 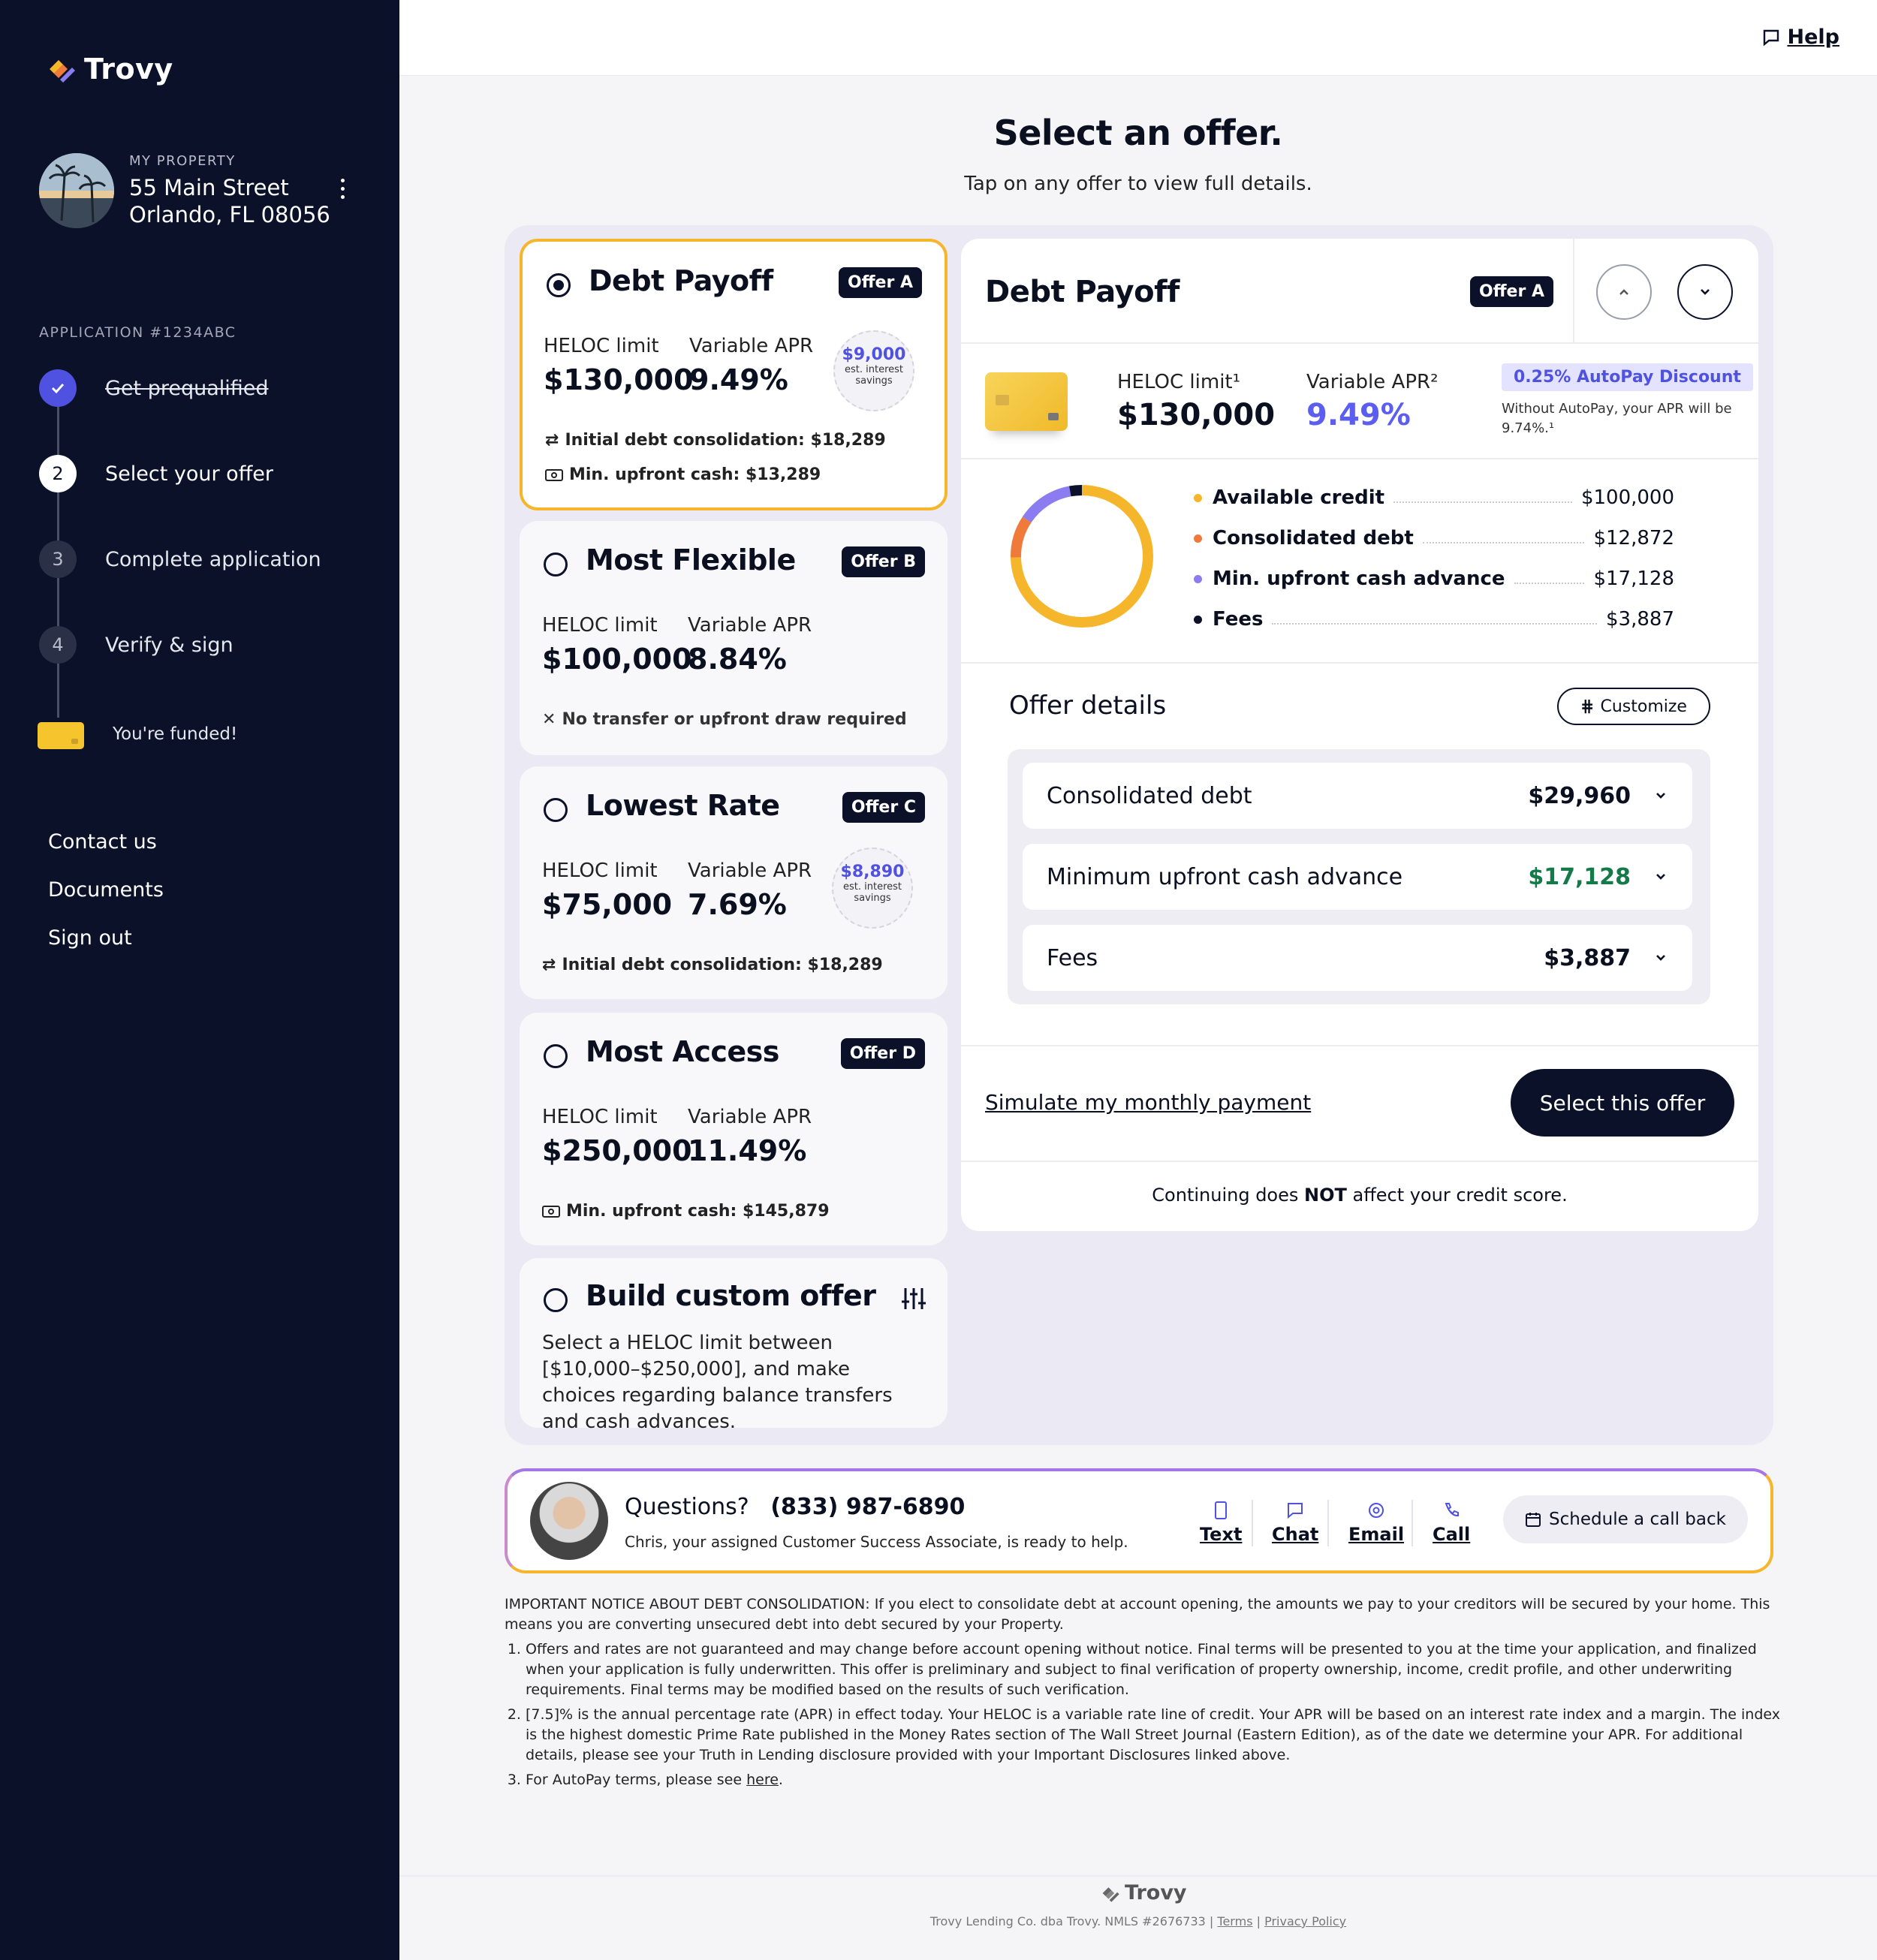 I want to click on legend-value: $100,000, so click(x=1627, y=497).